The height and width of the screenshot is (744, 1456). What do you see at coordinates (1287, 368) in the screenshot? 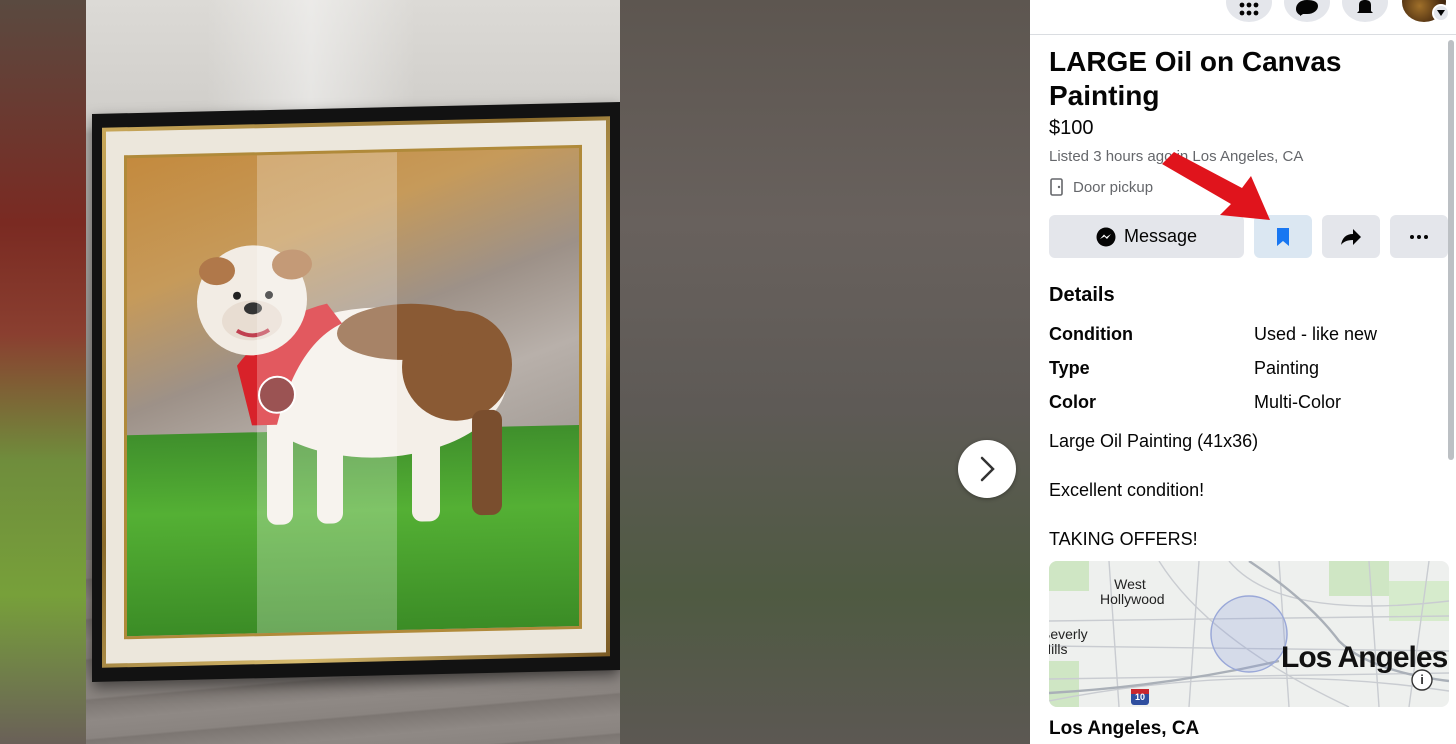
I see `detail-value: Painting` at bounding box center [1287, 368].